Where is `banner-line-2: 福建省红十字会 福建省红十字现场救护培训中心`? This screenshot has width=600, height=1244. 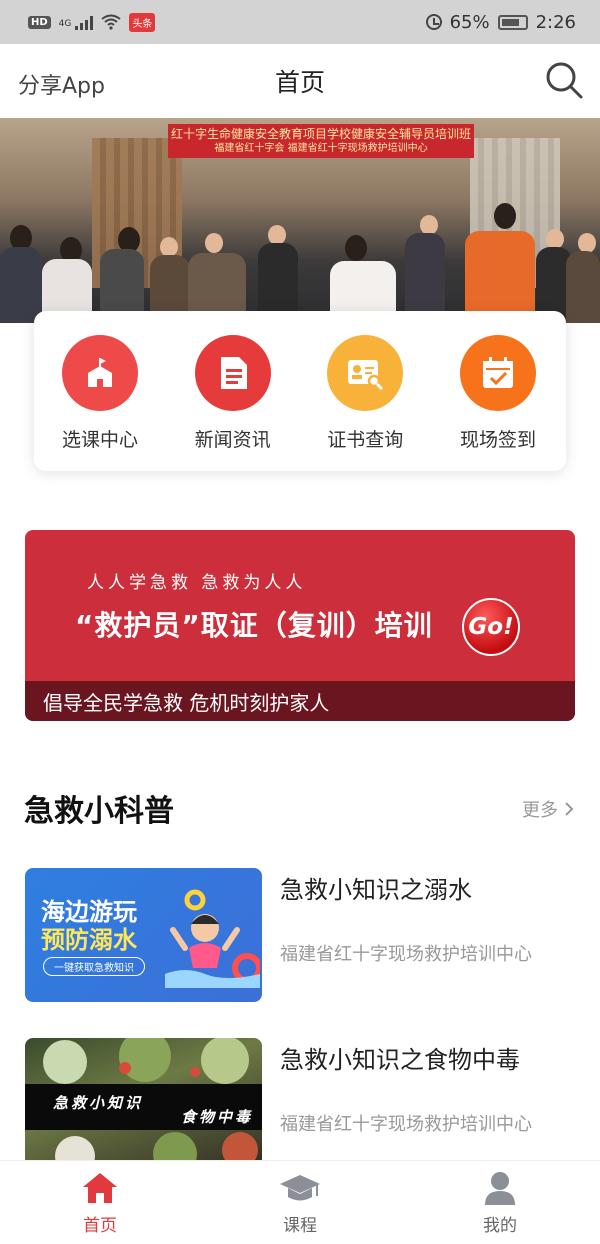 banner-line-2: 福建省红十字会 福建省红十字现场救护培训中心 is located at coordinates (321, 149).